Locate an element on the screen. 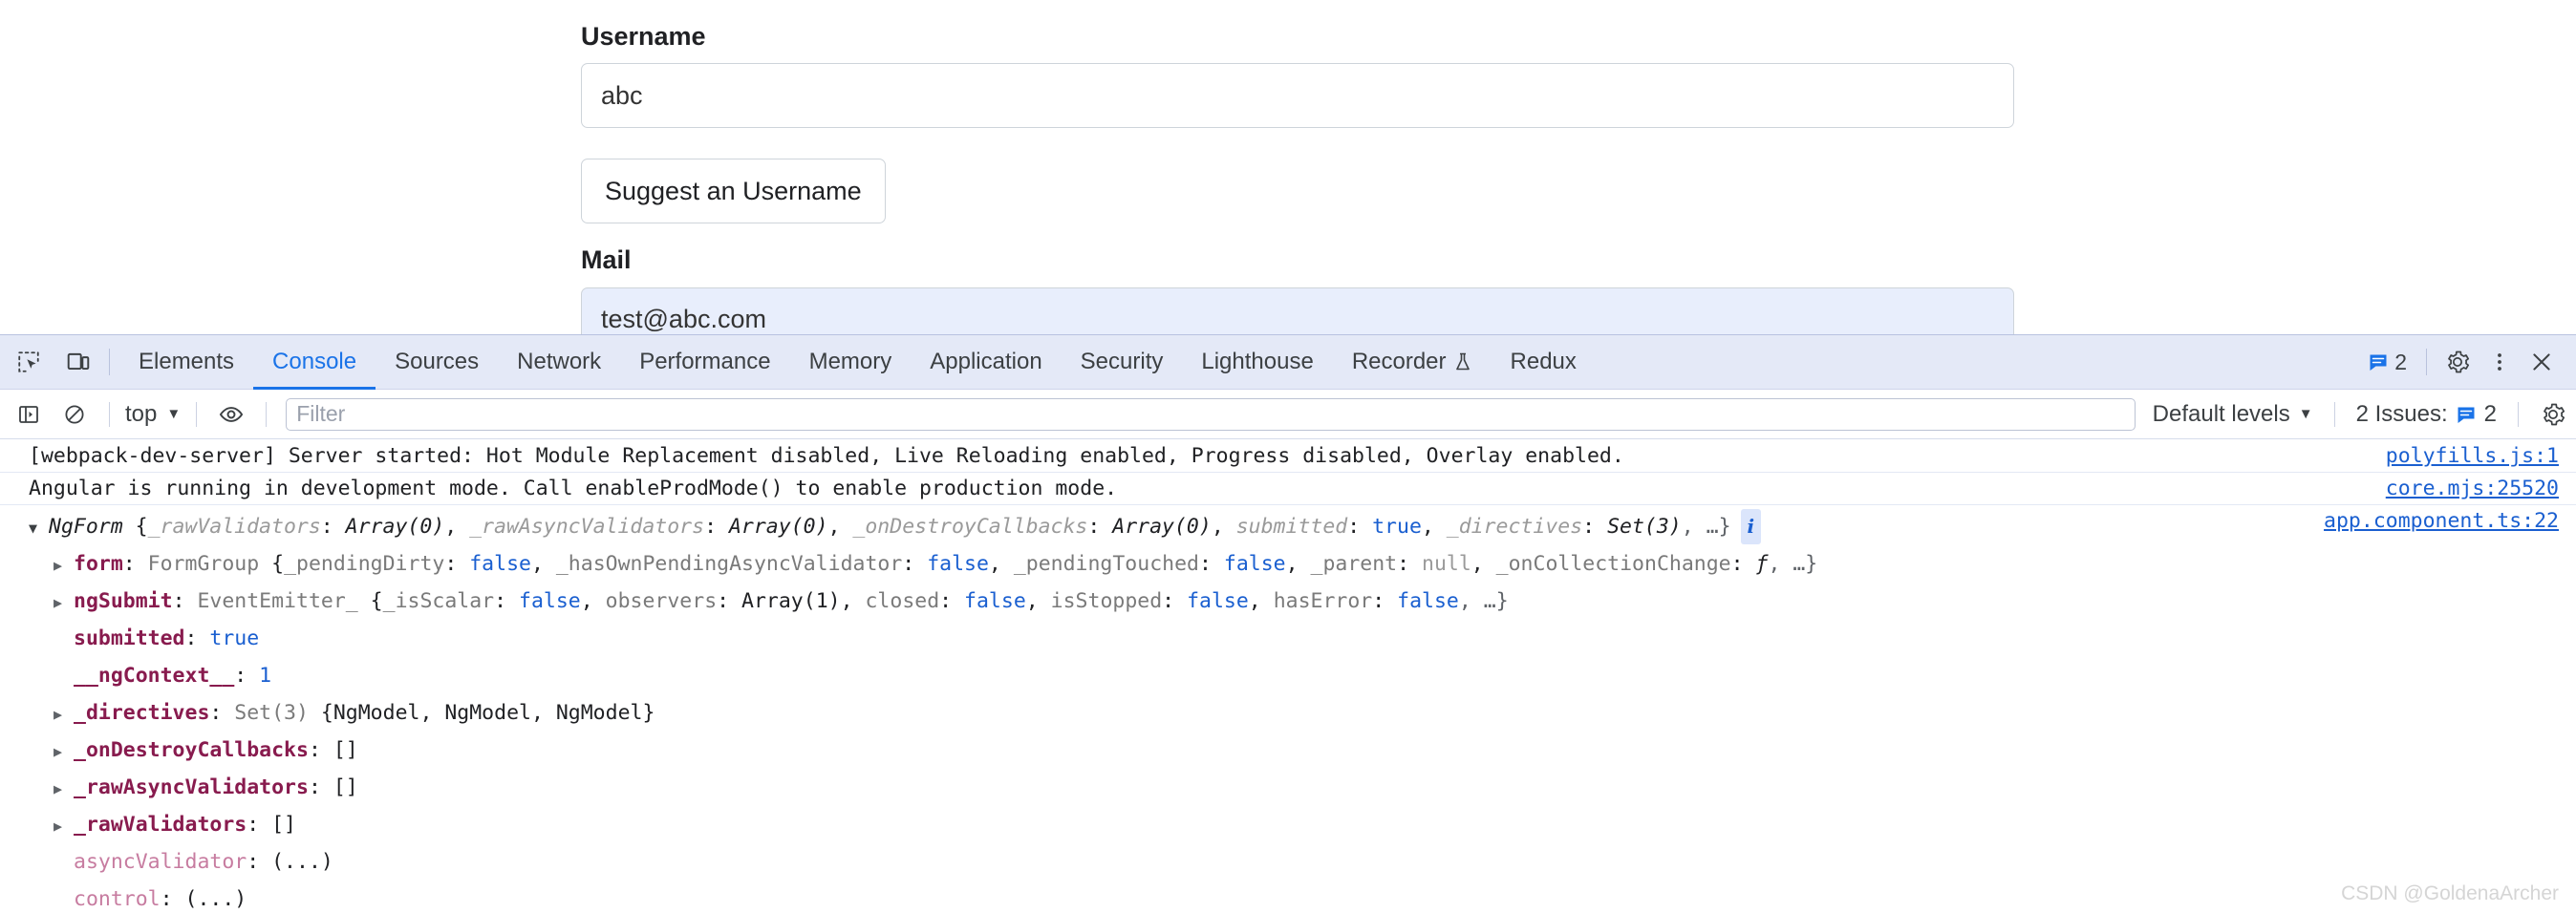  tab-application: Application is located at coordinates (986, 362).